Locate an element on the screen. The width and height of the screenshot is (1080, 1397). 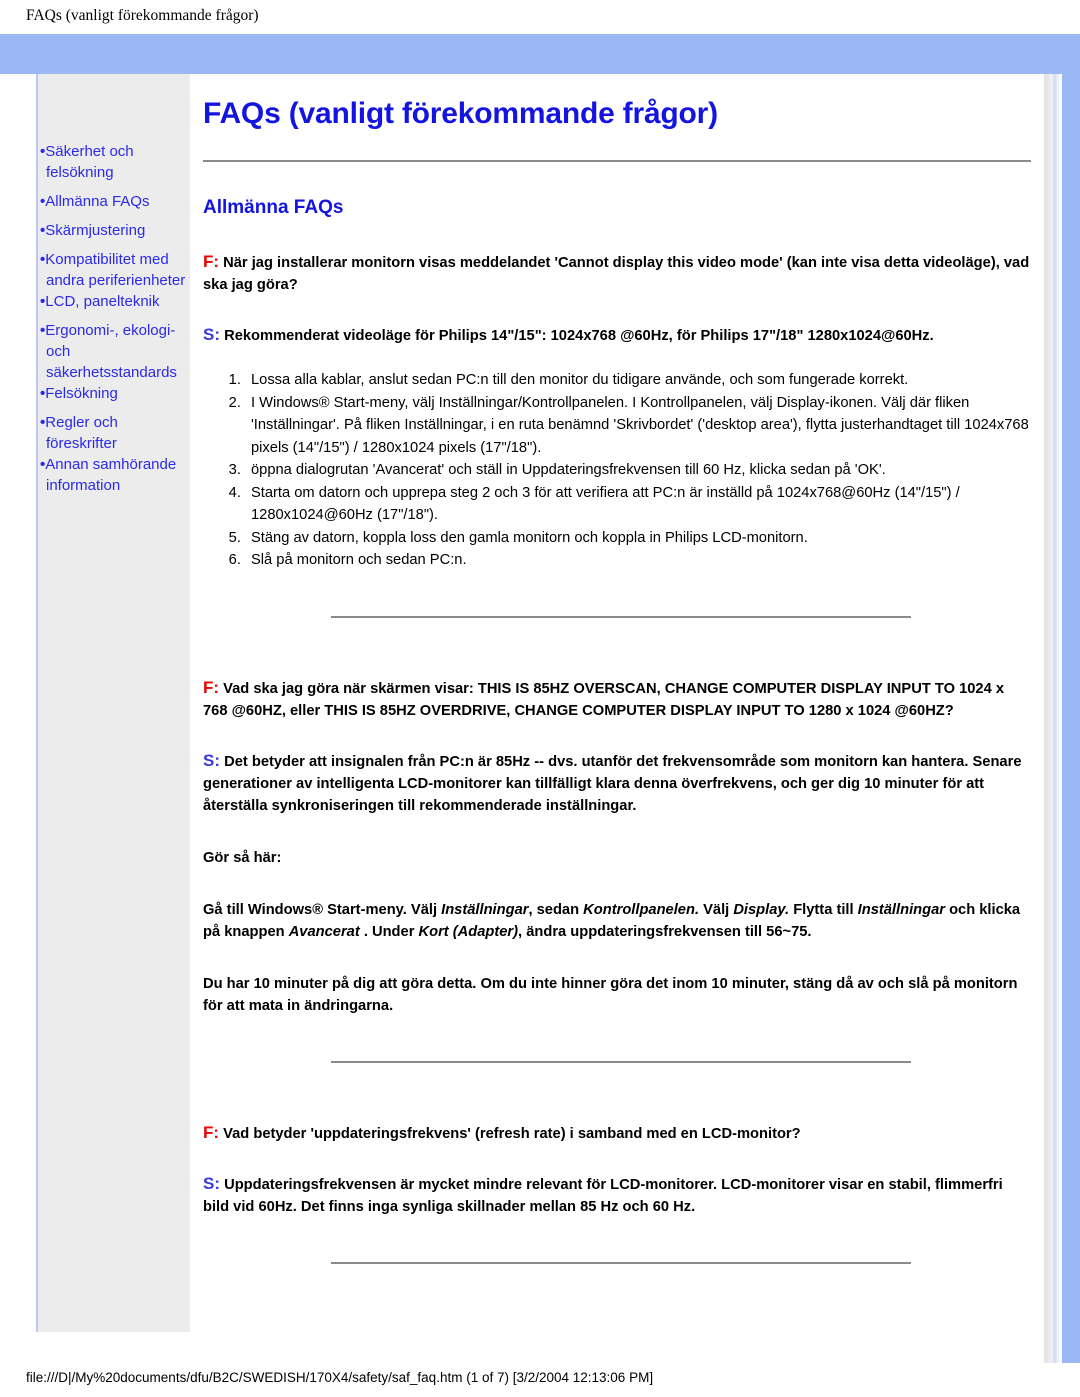
sidebar-item-label: Säkerhet och felsökning is located at coordinates (89, 162).